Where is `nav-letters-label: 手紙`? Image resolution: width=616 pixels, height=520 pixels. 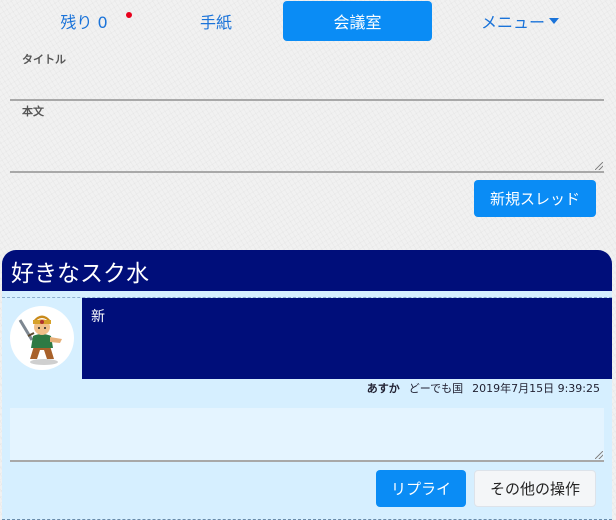 nav-letters-label: 手紙 is located at coordinates (215, 22).